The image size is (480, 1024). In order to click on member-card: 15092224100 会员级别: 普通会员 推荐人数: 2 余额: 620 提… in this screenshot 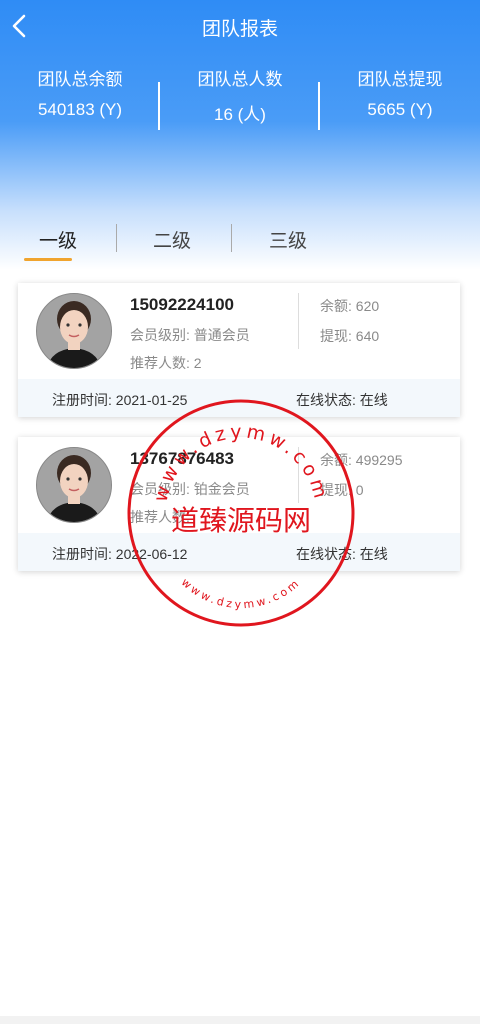, I will do `click(239, 350)`.